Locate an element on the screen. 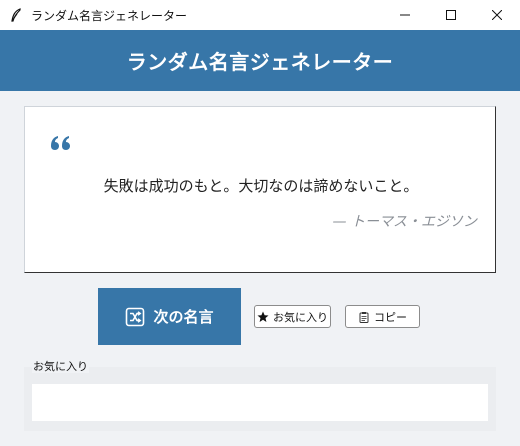  close-button is located at coordinates (497, 15).